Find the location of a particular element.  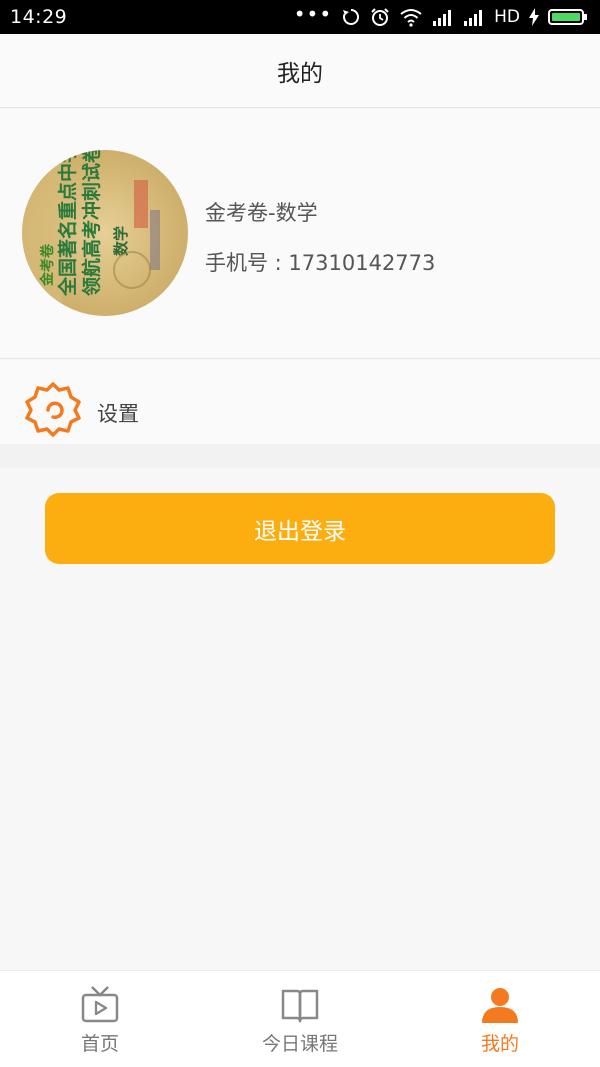

tab-today-course-label: 今日课程 is located at coordinates (299, 1044).